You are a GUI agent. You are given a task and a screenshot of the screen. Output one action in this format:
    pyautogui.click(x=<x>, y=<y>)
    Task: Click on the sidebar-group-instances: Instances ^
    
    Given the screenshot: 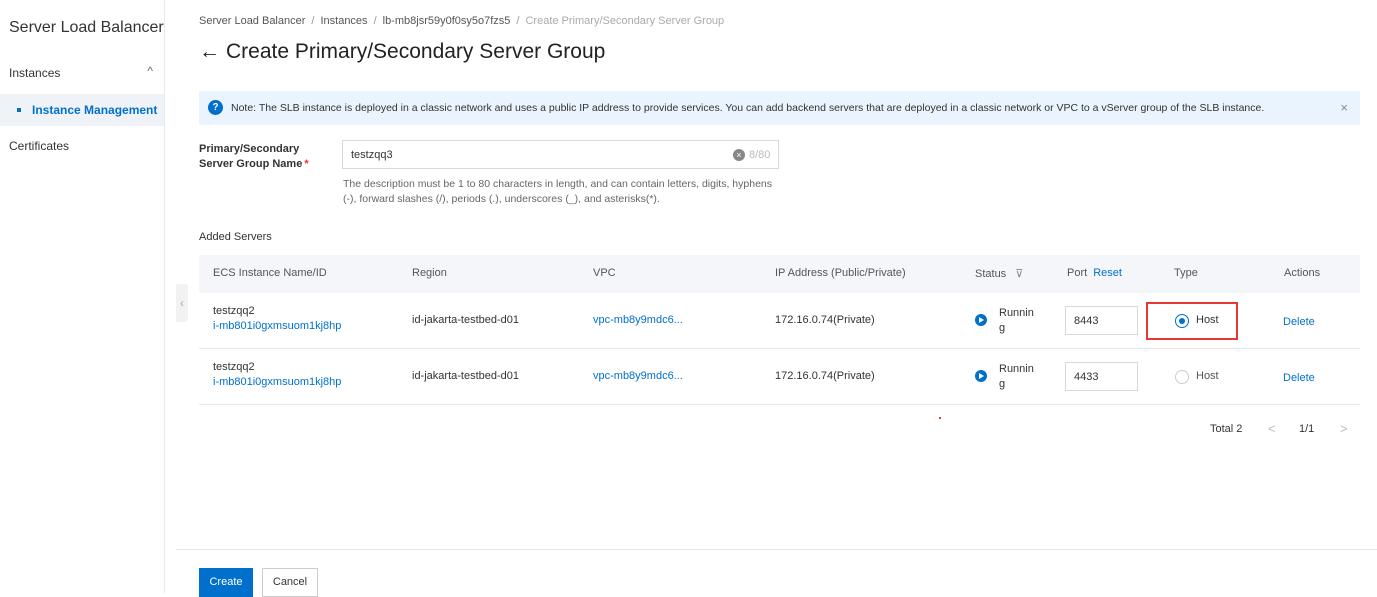 What is the action you would take?
    pyautogui.click(x=83, y=72)
    